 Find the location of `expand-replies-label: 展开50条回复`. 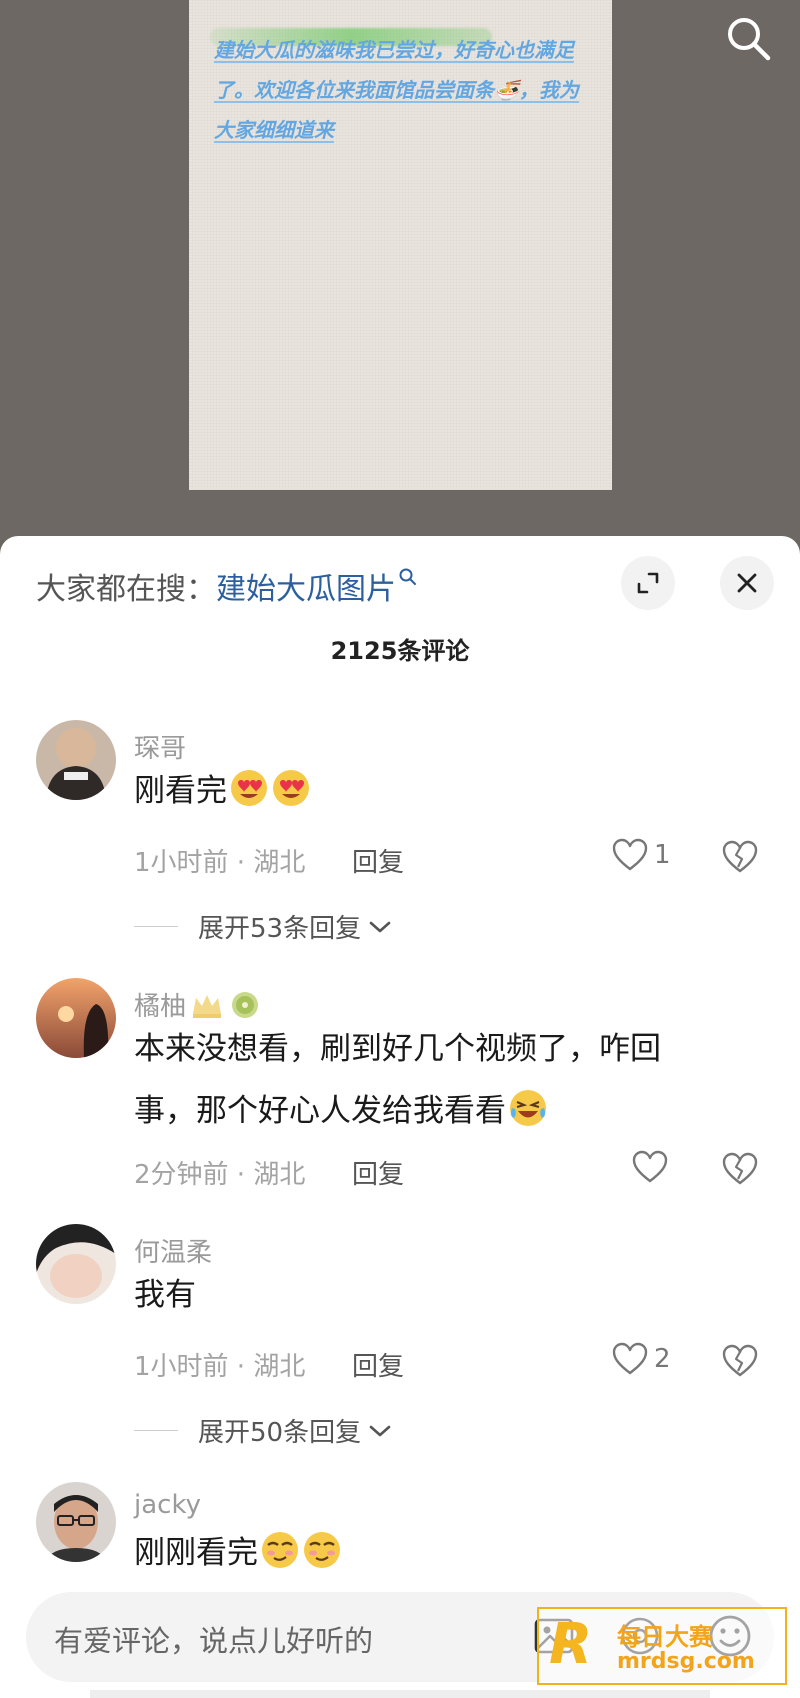

expand-replies-label: 展开50条回复 is located at coordinates (280, 1433).